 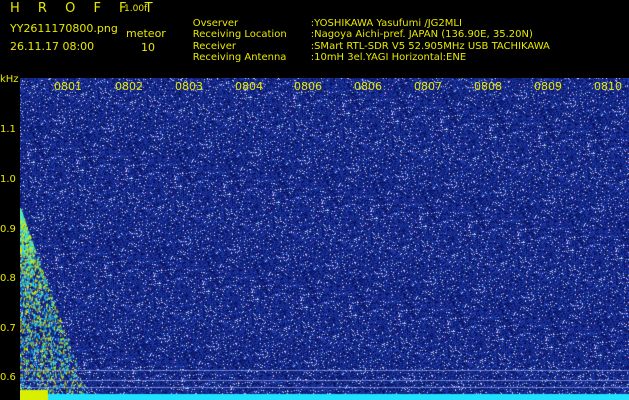 What do you see at coordinates (428, 86) in the screenshot?
I see `x-tick-label: 0807` at bounding box center [428, 86].